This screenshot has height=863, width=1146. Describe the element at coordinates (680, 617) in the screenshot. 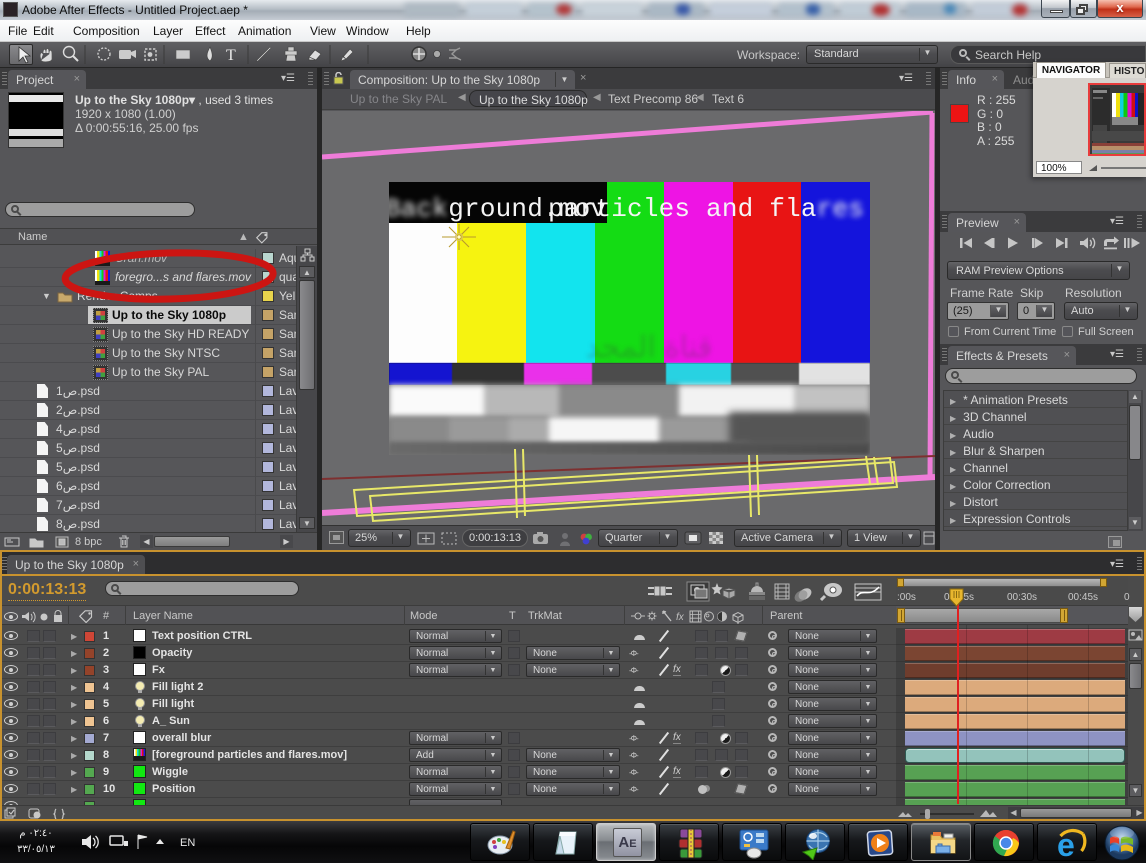

I see `svg-text: fx` at that location.